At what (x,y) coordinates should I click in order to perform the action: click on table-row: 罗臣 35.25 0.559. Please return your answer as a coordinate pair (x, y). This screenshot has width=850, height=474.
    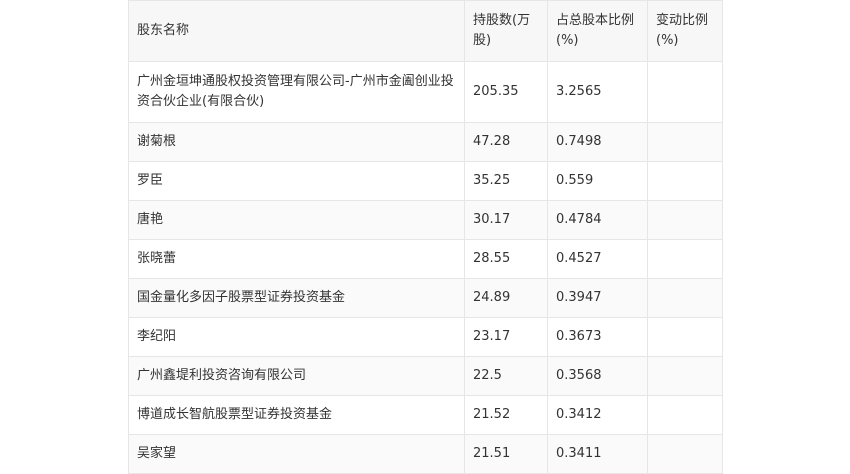
    Looking at the image, I should click on (425, 181).